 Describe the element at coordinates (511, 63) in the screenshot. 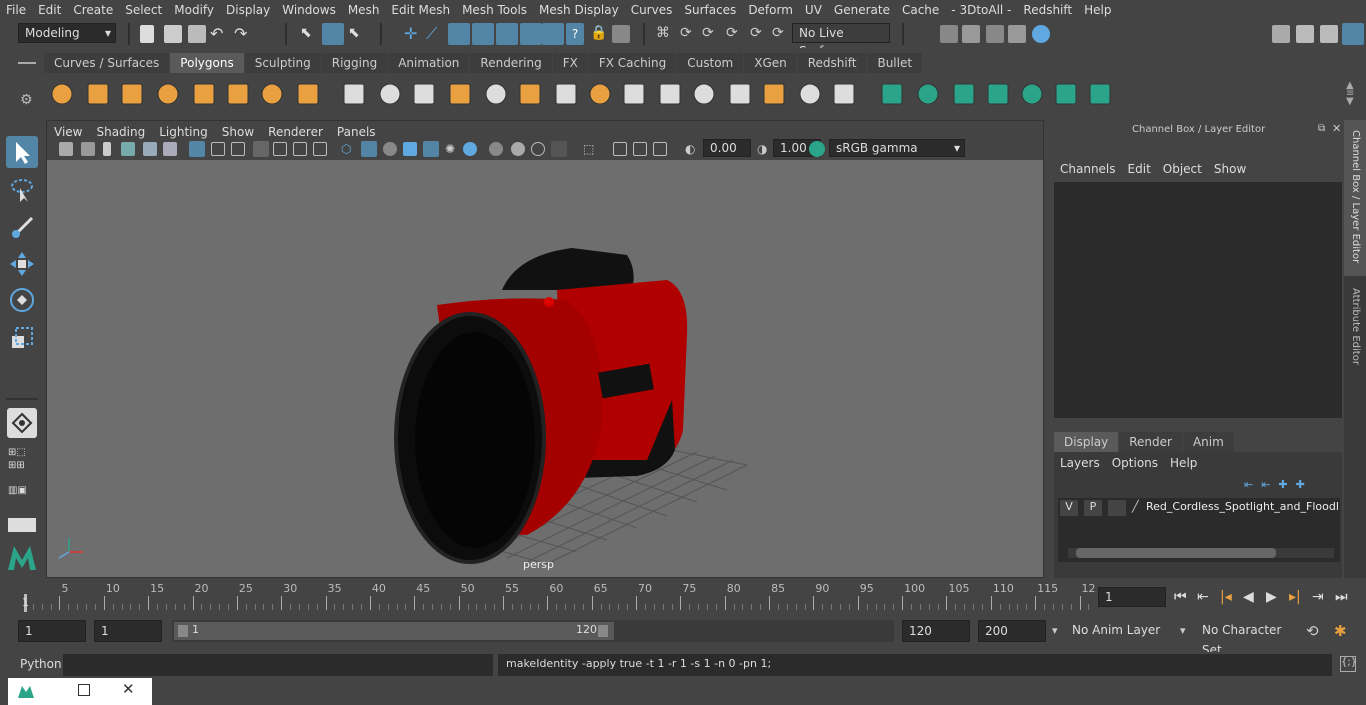

I see `shelf-tab: Rendering` at that location.